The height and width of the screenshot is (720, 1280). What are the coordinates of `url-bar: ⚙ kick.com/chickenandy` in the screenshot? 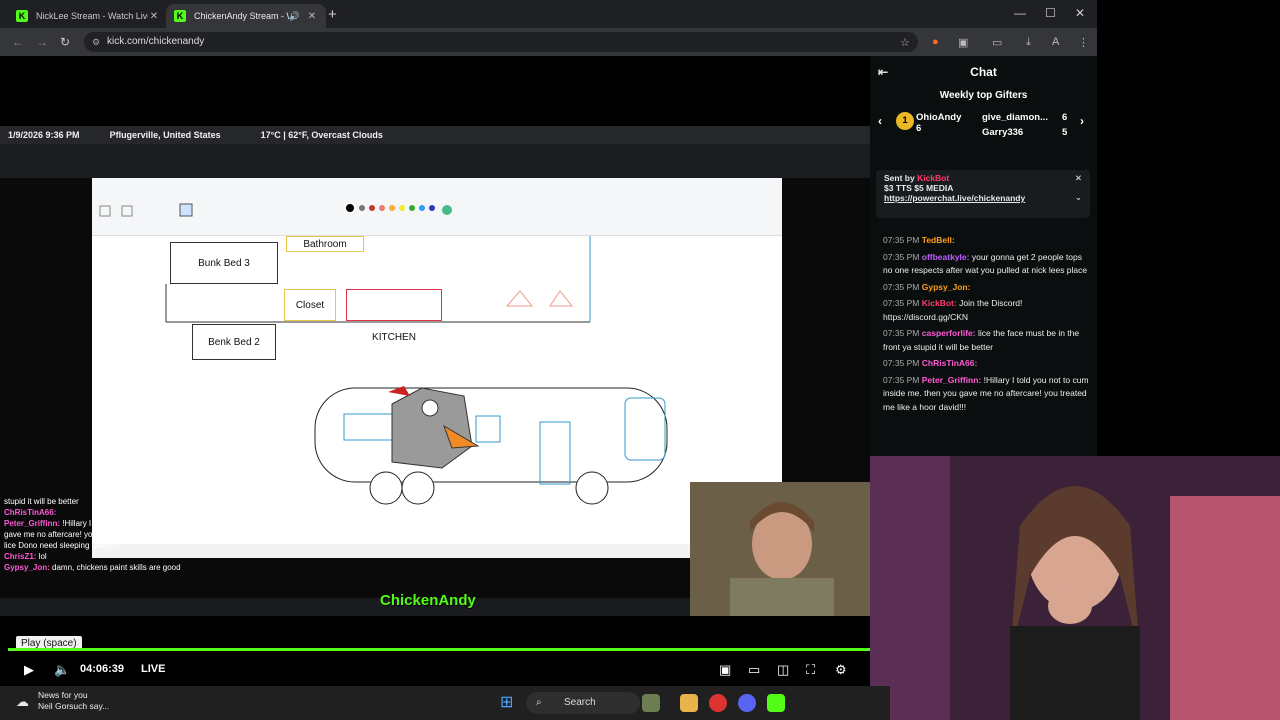 It's located at (501, 42).